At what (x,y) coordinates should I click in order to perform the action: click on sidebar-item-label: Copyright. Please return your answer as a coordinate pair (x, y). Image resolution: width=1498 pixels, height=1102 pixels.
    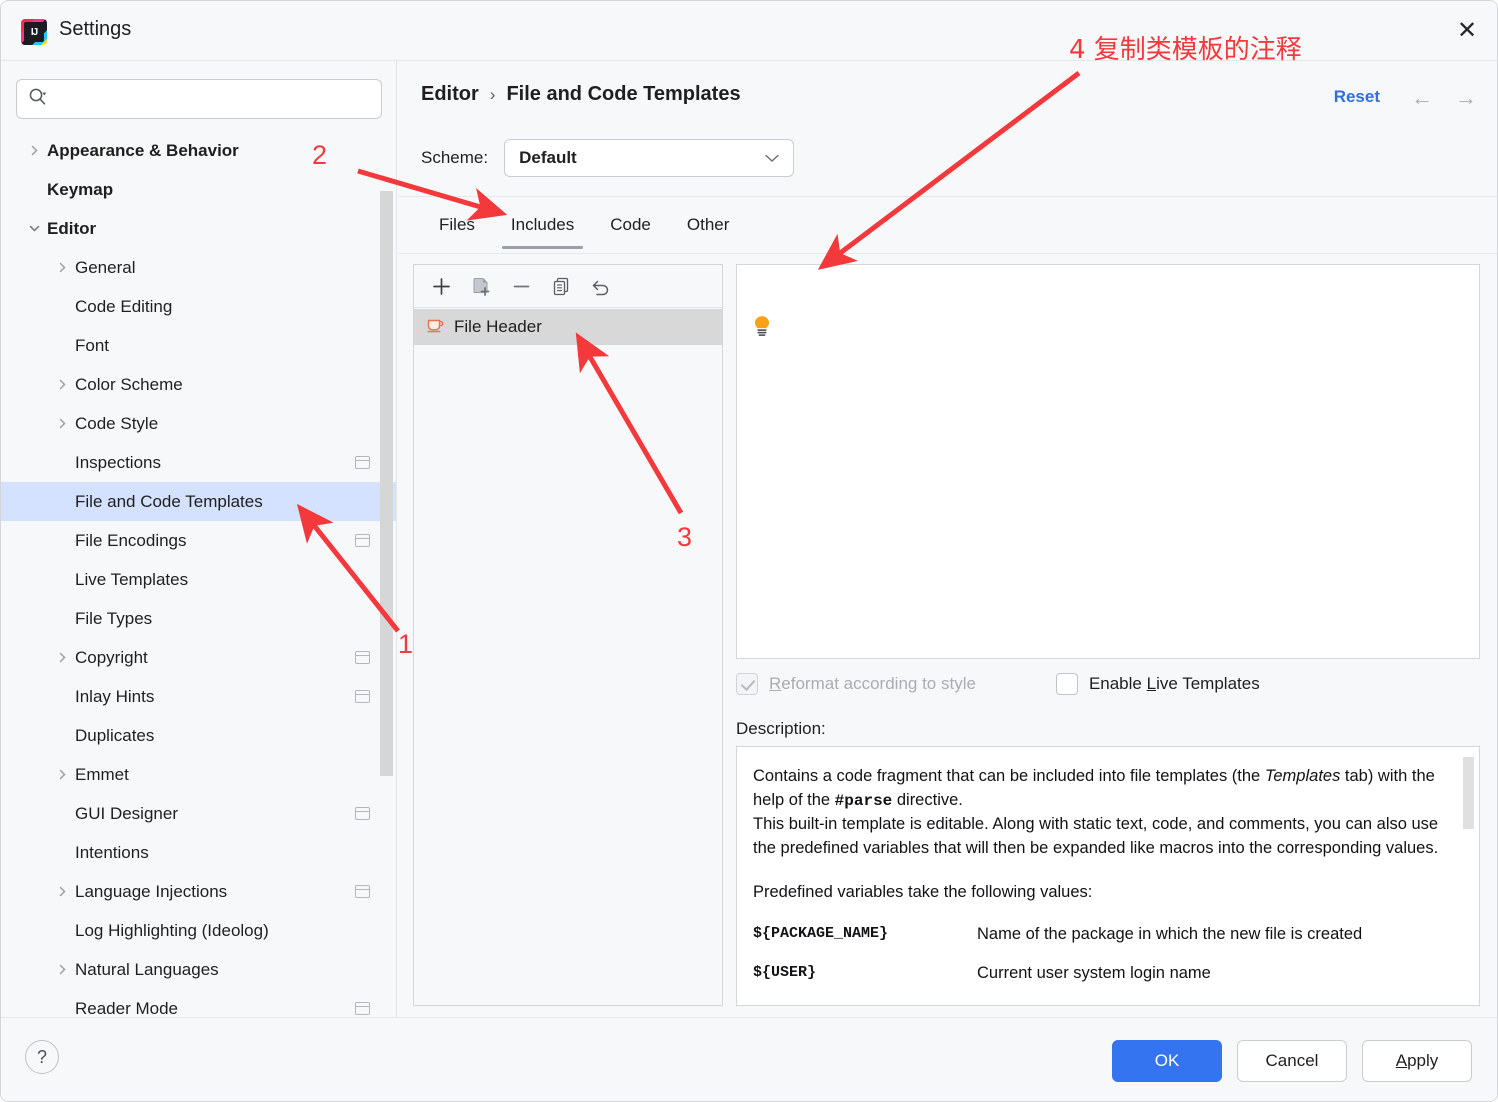
    Looking at the image, I should click on (111, 657).